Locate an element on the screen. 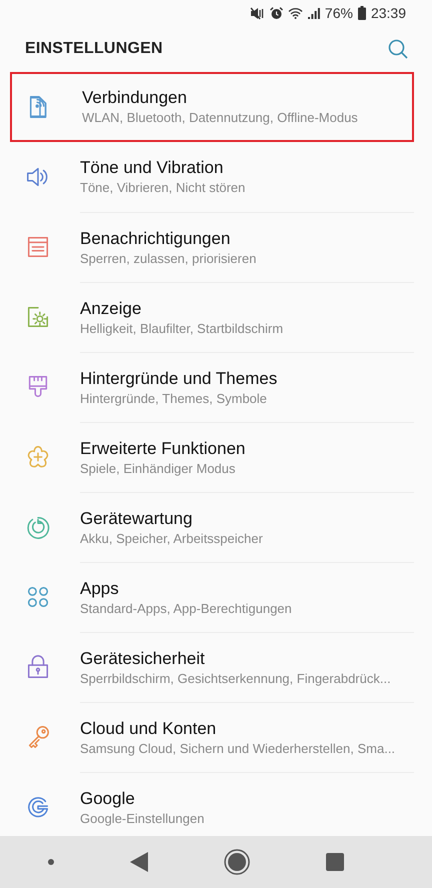  settings-item: Gerätewartung Akku, Speicher, Arbeitsspeicher is located at coordinates (212, 527).